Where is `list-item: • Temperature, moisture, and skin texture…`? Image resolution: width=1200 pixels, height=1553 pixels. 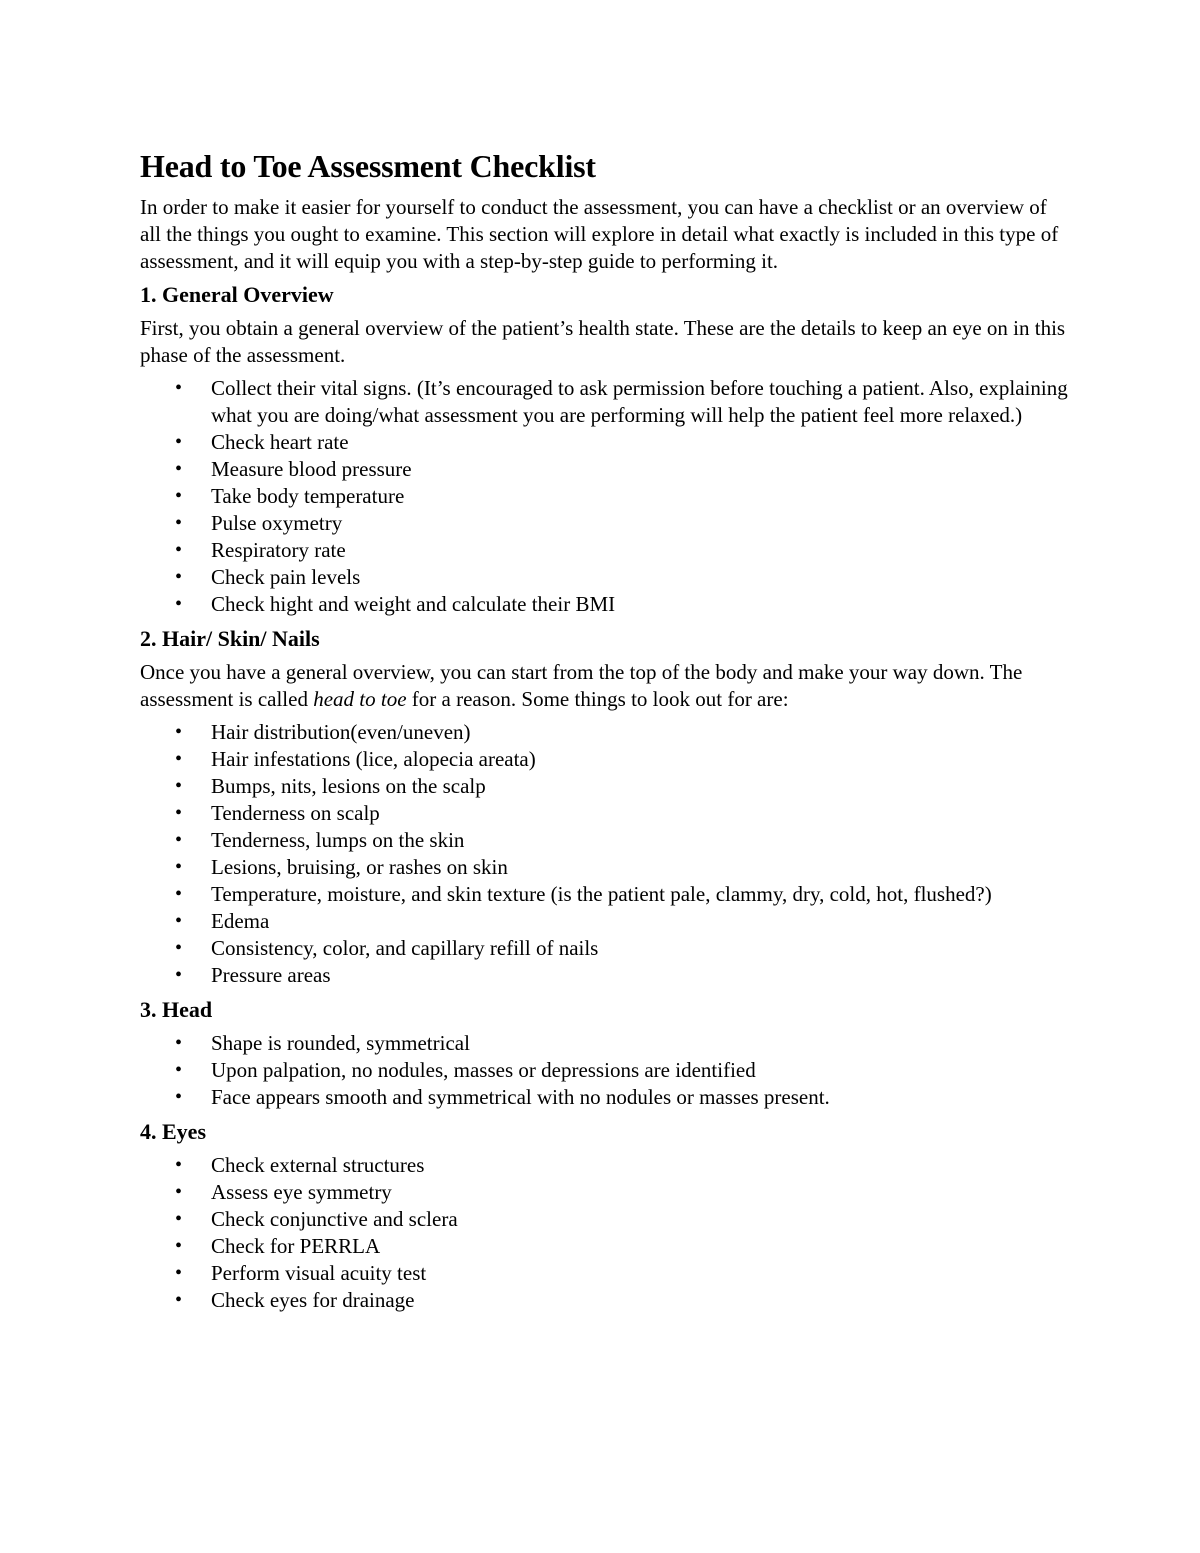
list-item: • Temperature, moisture, and skin texture… is located at coordinates (583, 894).